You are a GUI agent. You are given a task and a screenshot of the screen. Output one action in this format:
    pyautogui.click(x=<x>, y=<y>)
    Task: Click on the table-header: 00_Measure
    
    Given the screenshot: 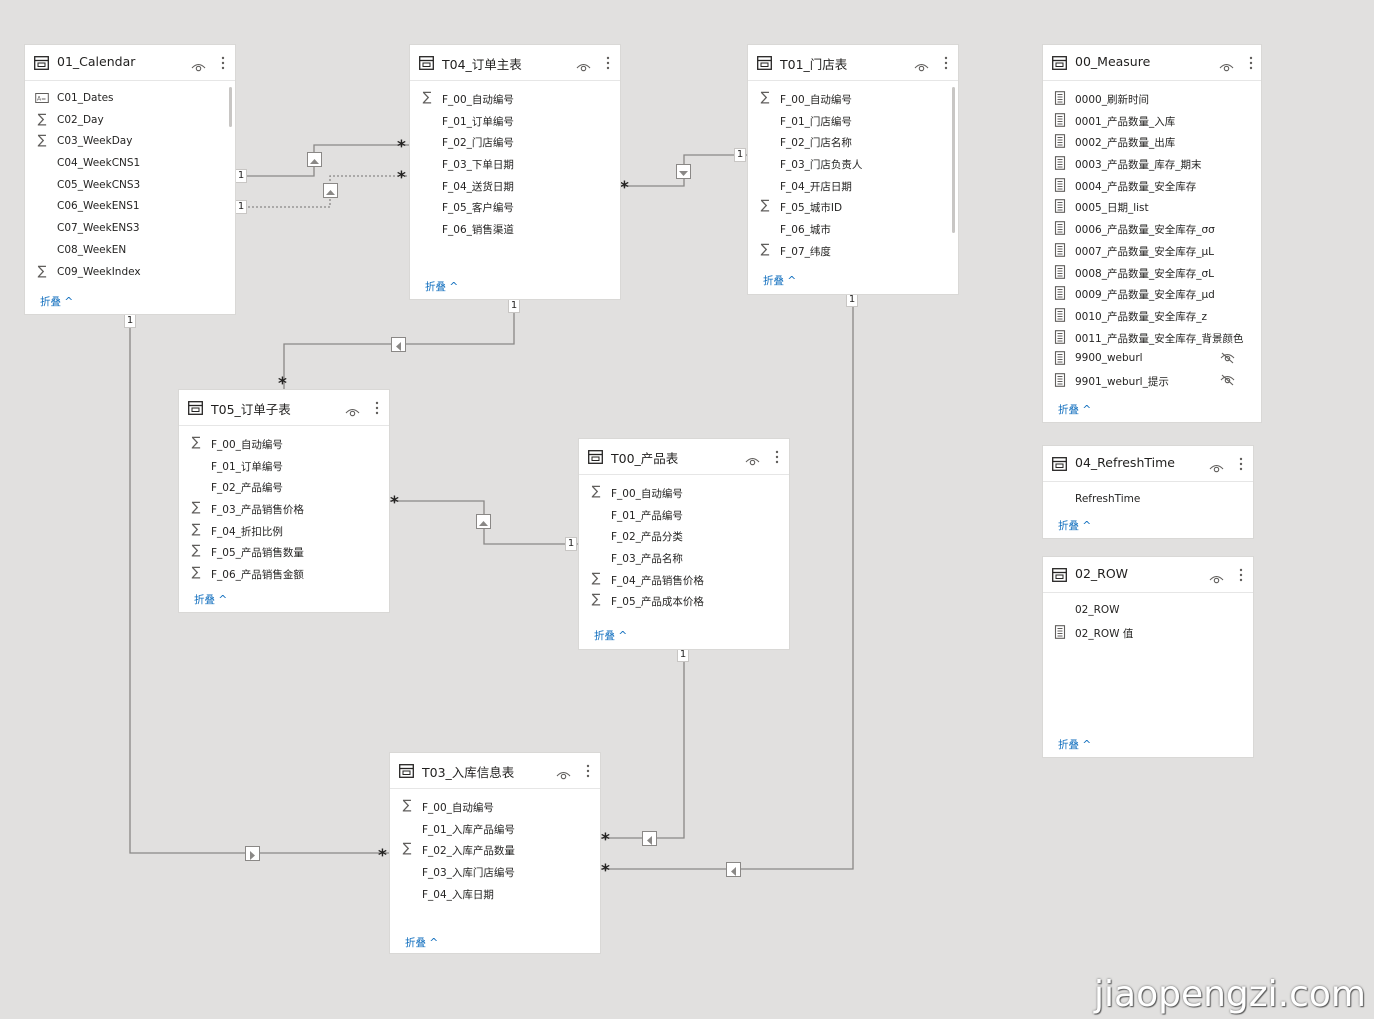 What is the action you would take?
    pyautogui.click(x=1152, y=63)
    